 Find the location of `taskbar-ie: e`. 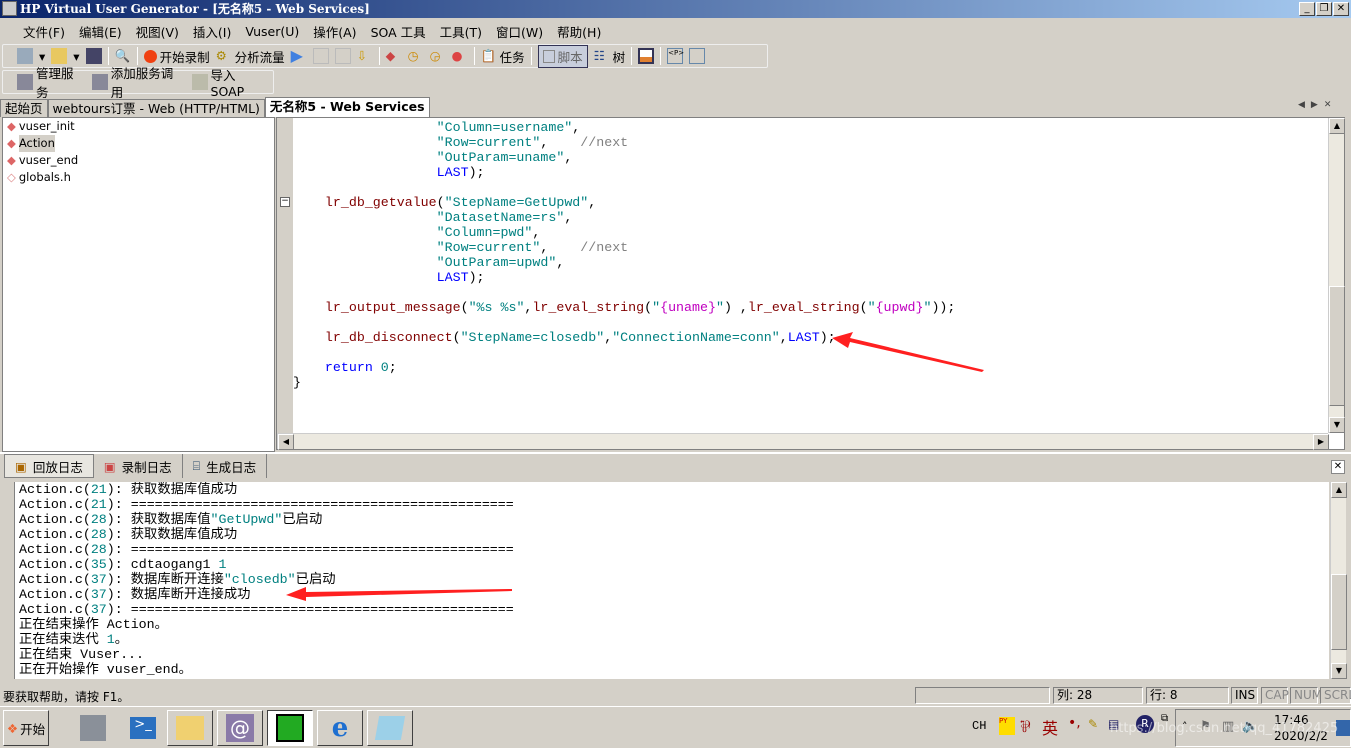

taskbar-ie: e is located at coordinates (340, 728).